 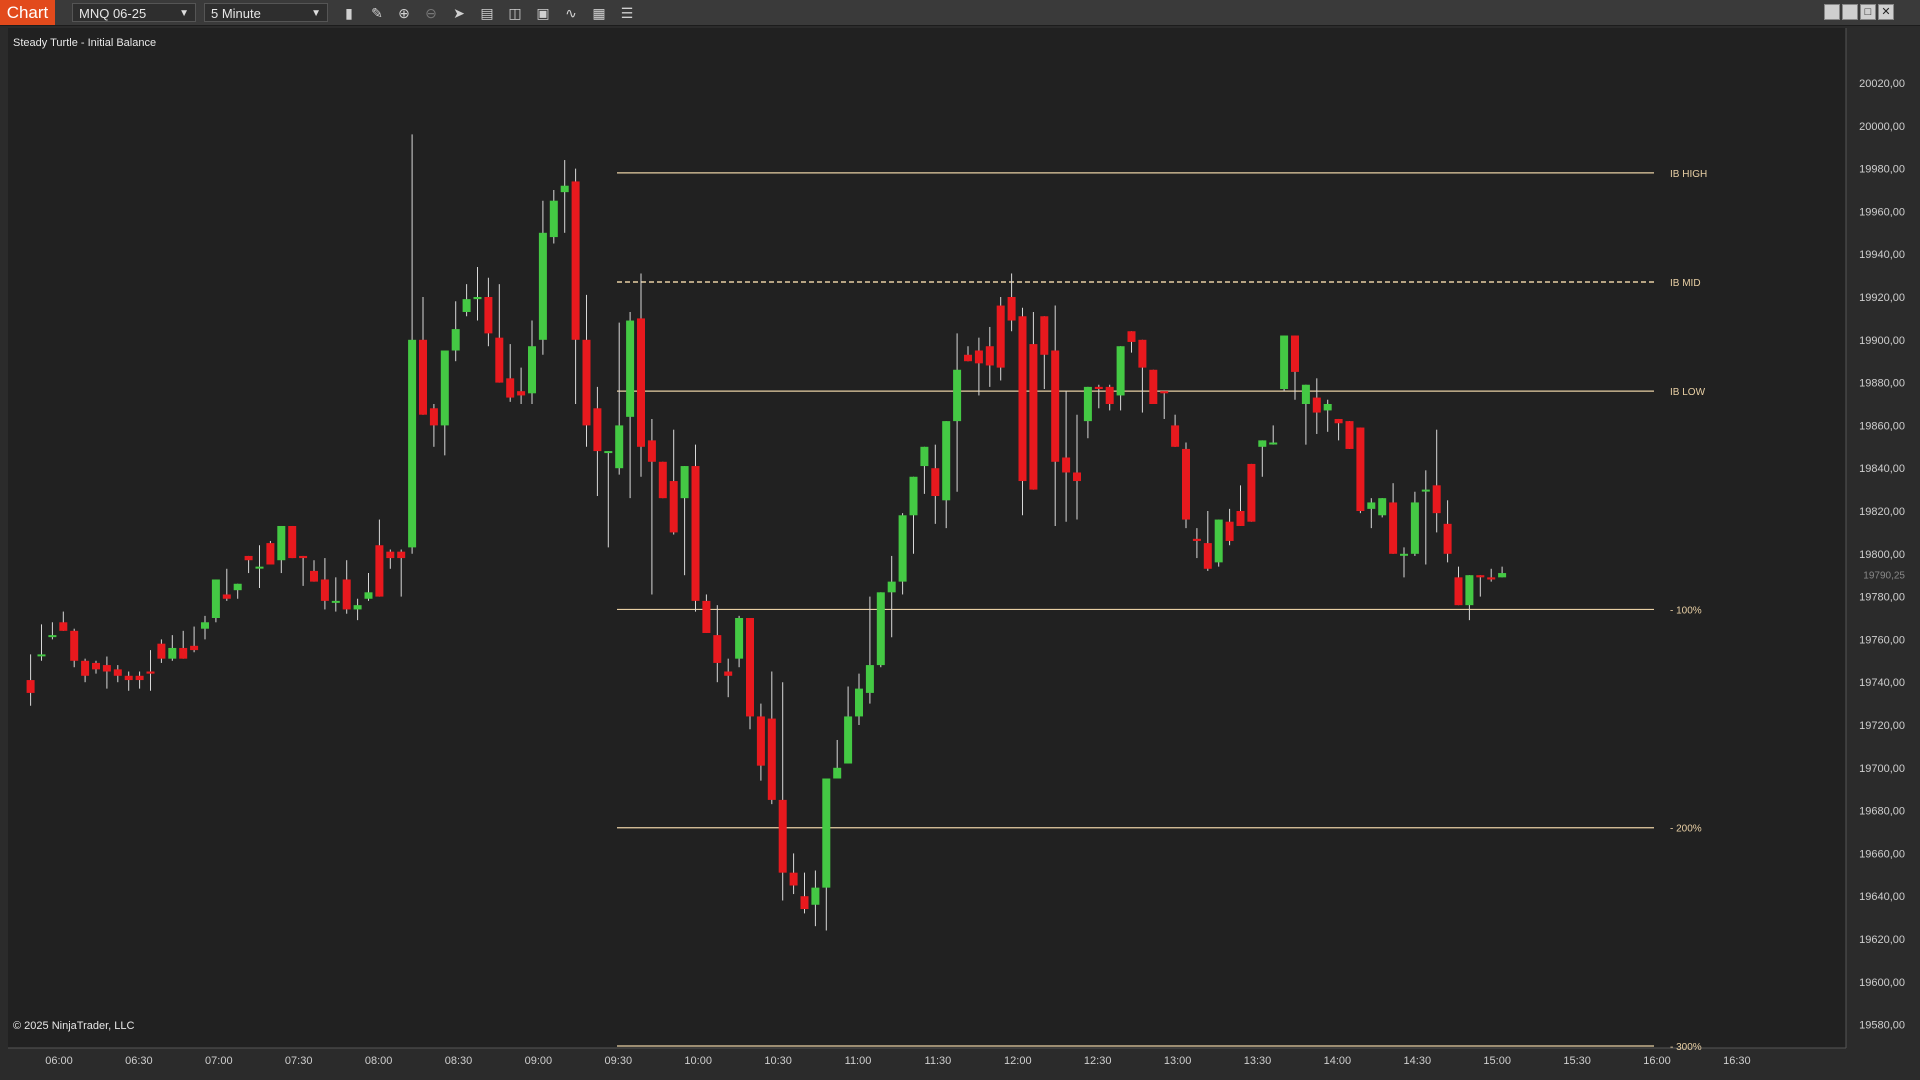 What do you see at coordinates (515, 13) in the screenshot?
I see `template-icon: ◫` at bounding box center [515, 13].